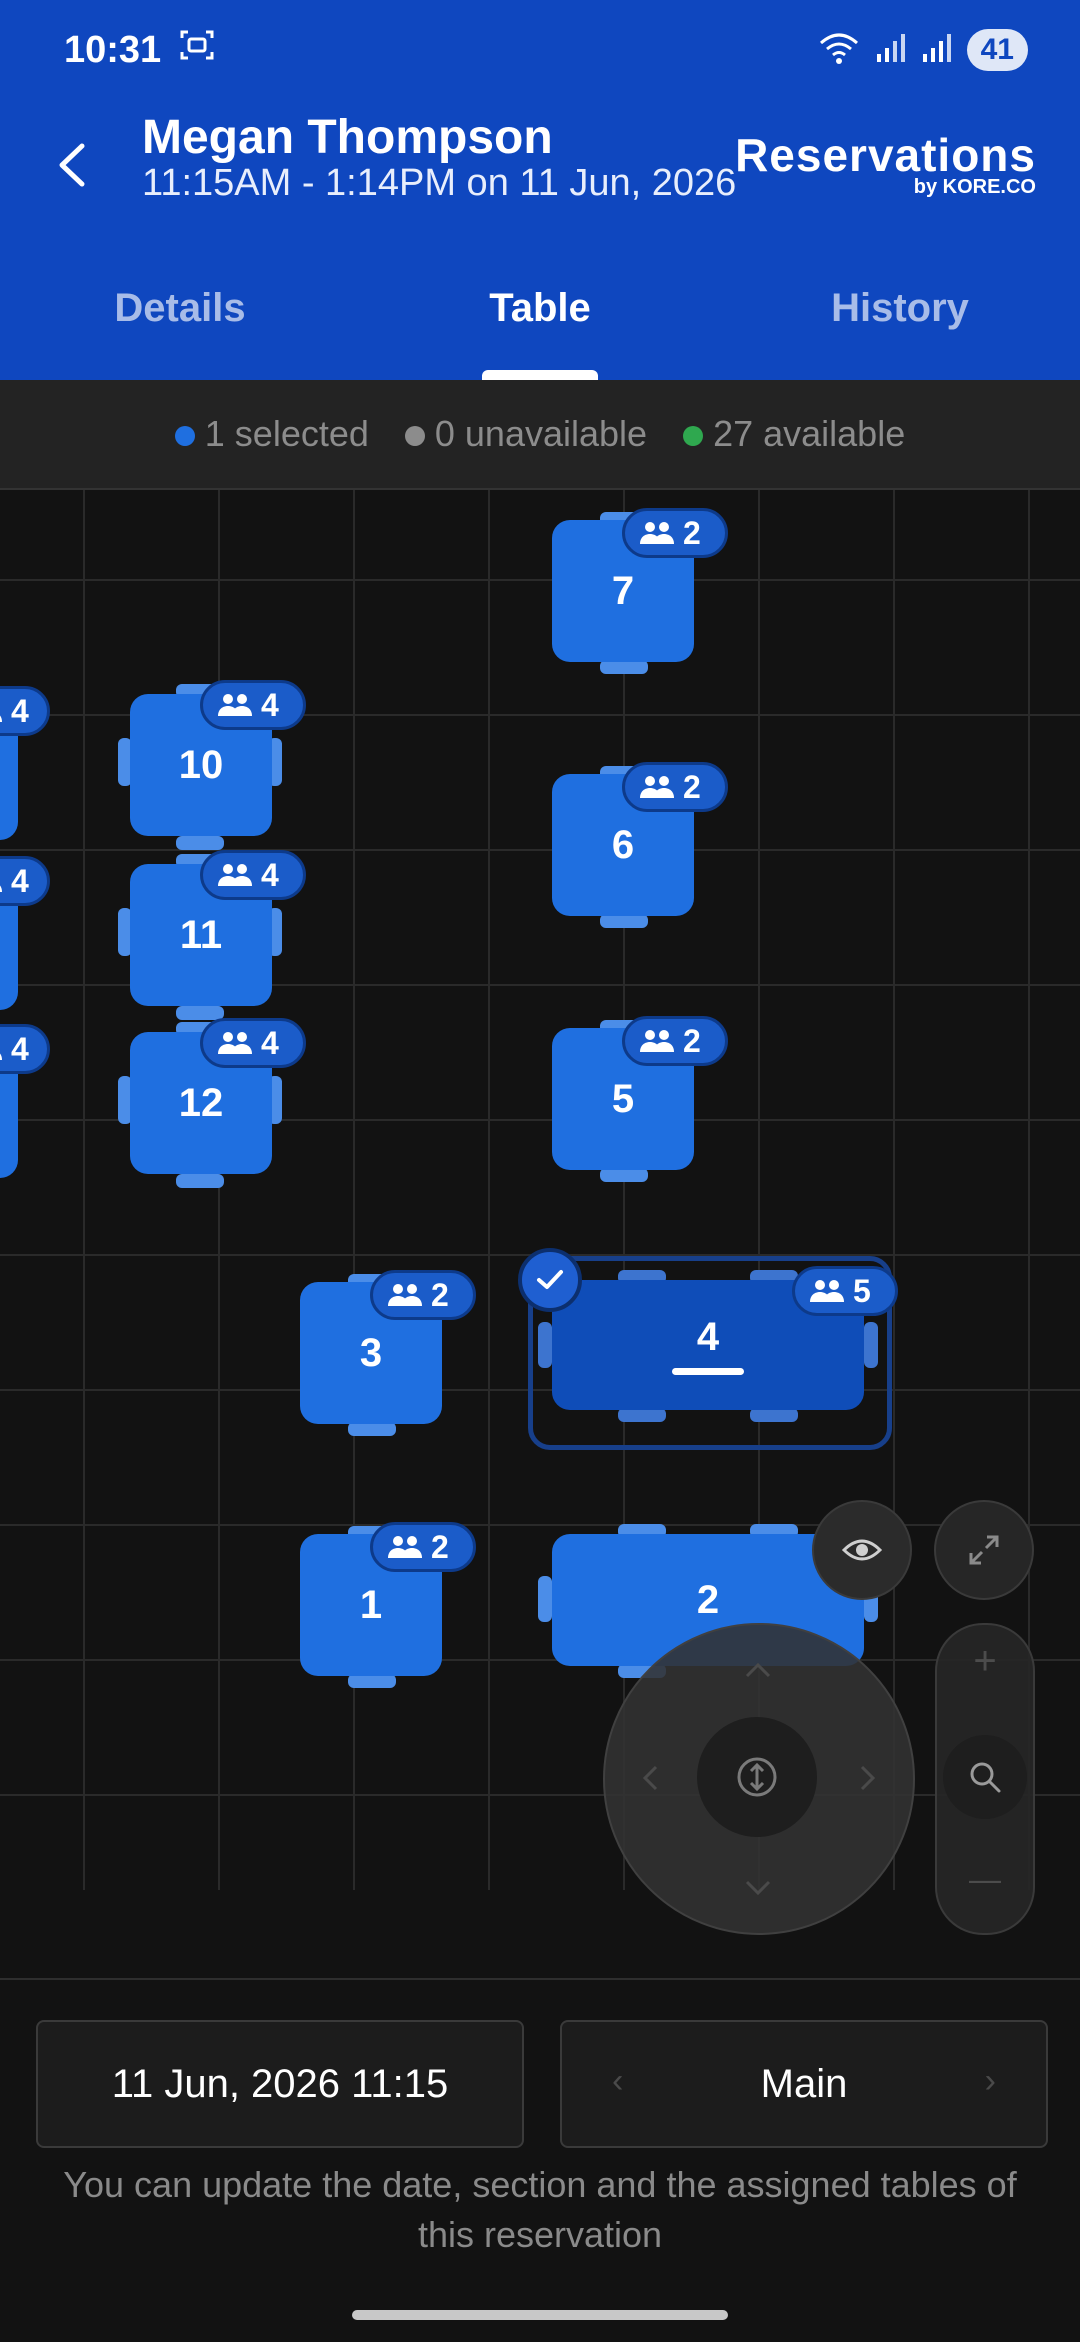 Image resolution: width=1080 pixels, height=2342 pixels. I want to click on tab-table: Table, so click(540, 330).